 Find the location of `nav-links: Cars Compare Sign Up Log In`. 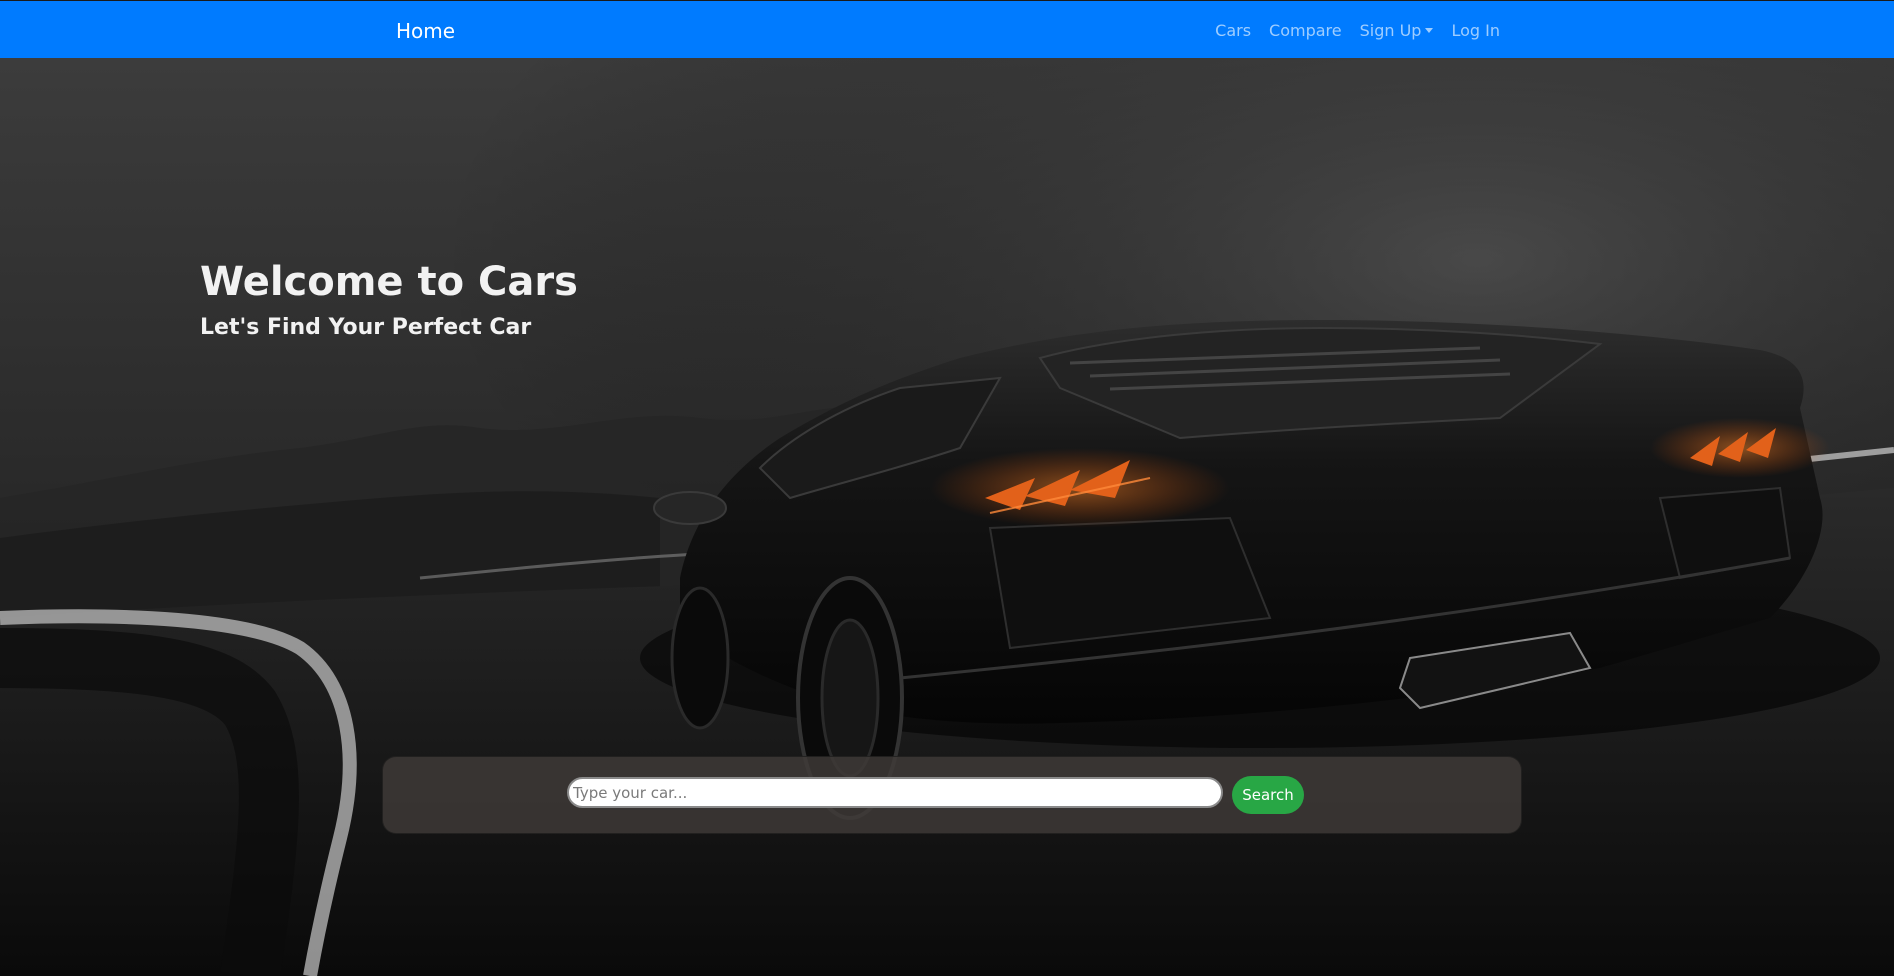

nav-links: Cars Compare Sign Up Log In is located at coordinates (1357, 31).